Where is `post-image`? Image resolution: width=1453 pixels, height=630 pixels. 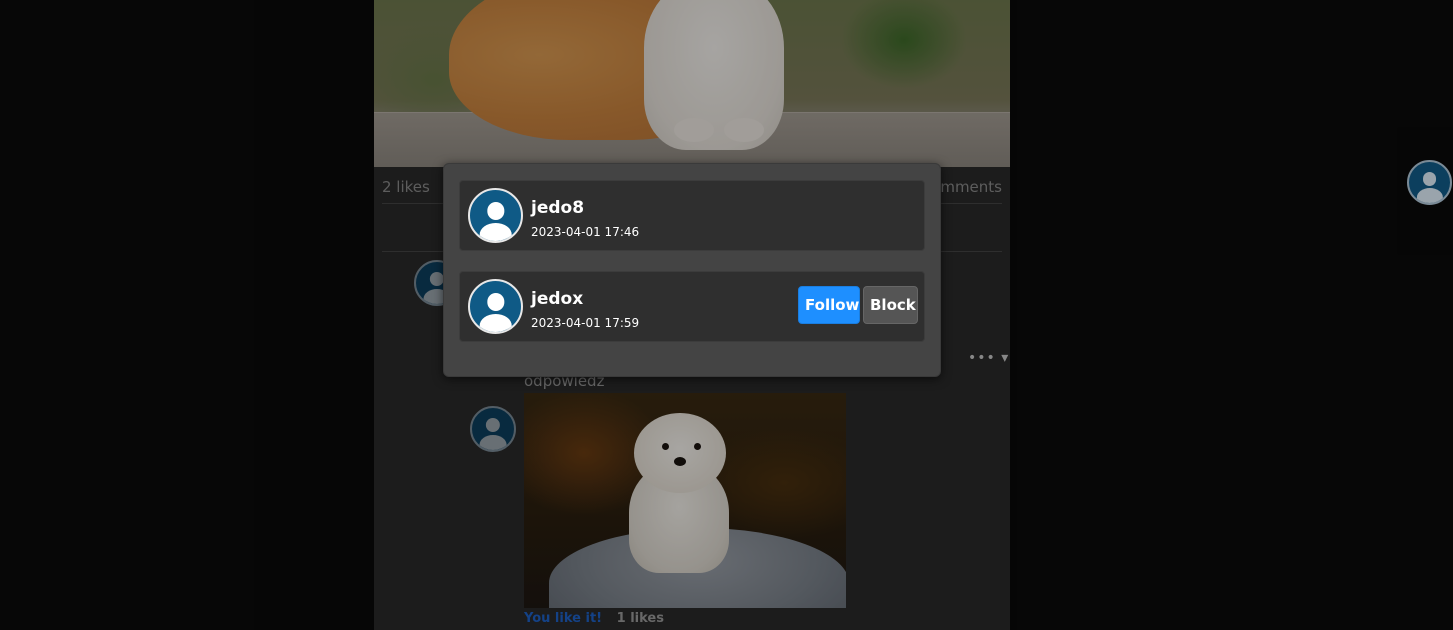
post-image is located at coordinates (692, 83).